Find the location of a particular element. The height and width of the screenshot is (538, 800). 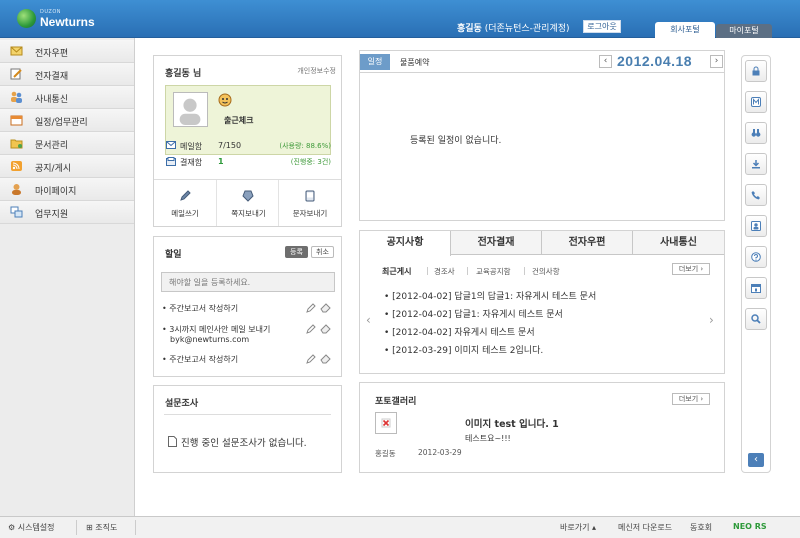

collapse-arrow-icon: ‹ is located at coordinates (756, 460).